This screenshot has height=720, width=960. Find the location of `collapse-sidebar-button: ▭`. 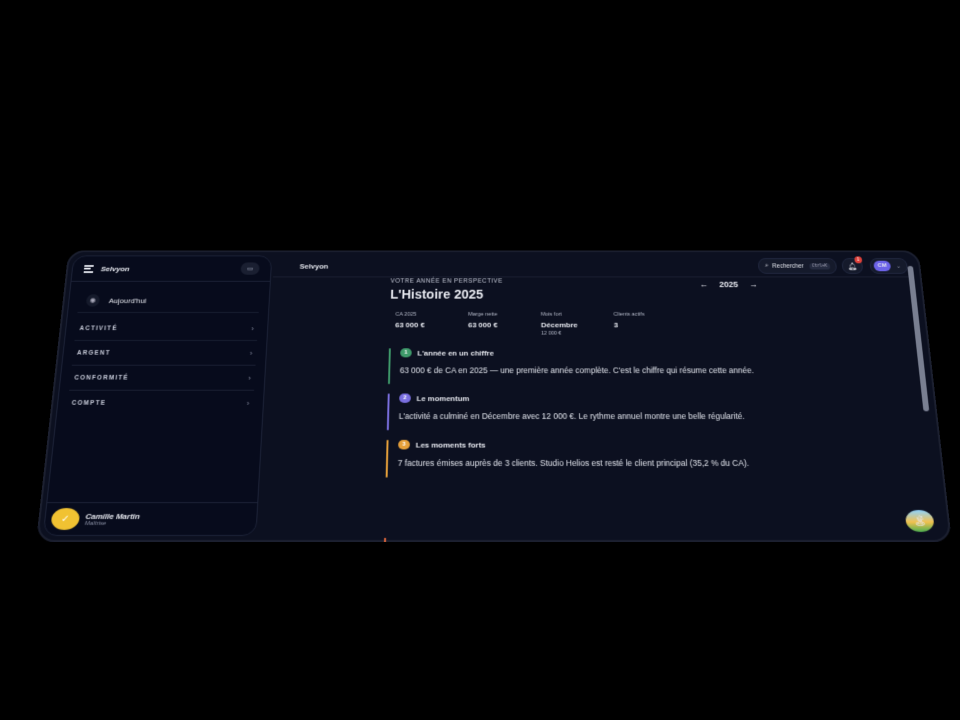

collapse-sidebar-button: ▭ is located at coordinates (249, 268).